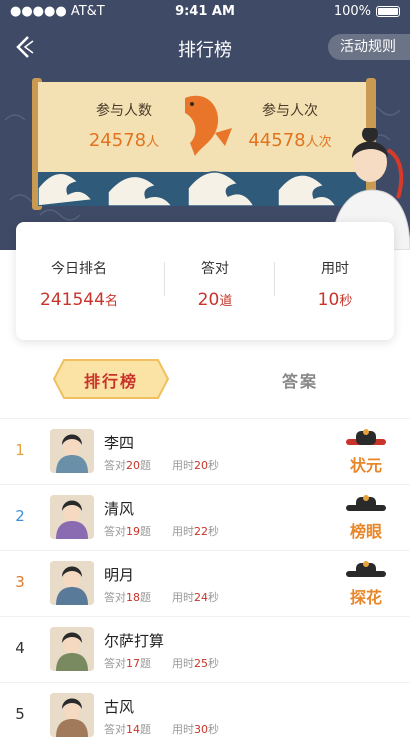 Image resolution: width=410 pixels, height=748 pixels. Describe the element at coordinates (20, 450) in the screenshot. I see `rank-number: 1` at that location.